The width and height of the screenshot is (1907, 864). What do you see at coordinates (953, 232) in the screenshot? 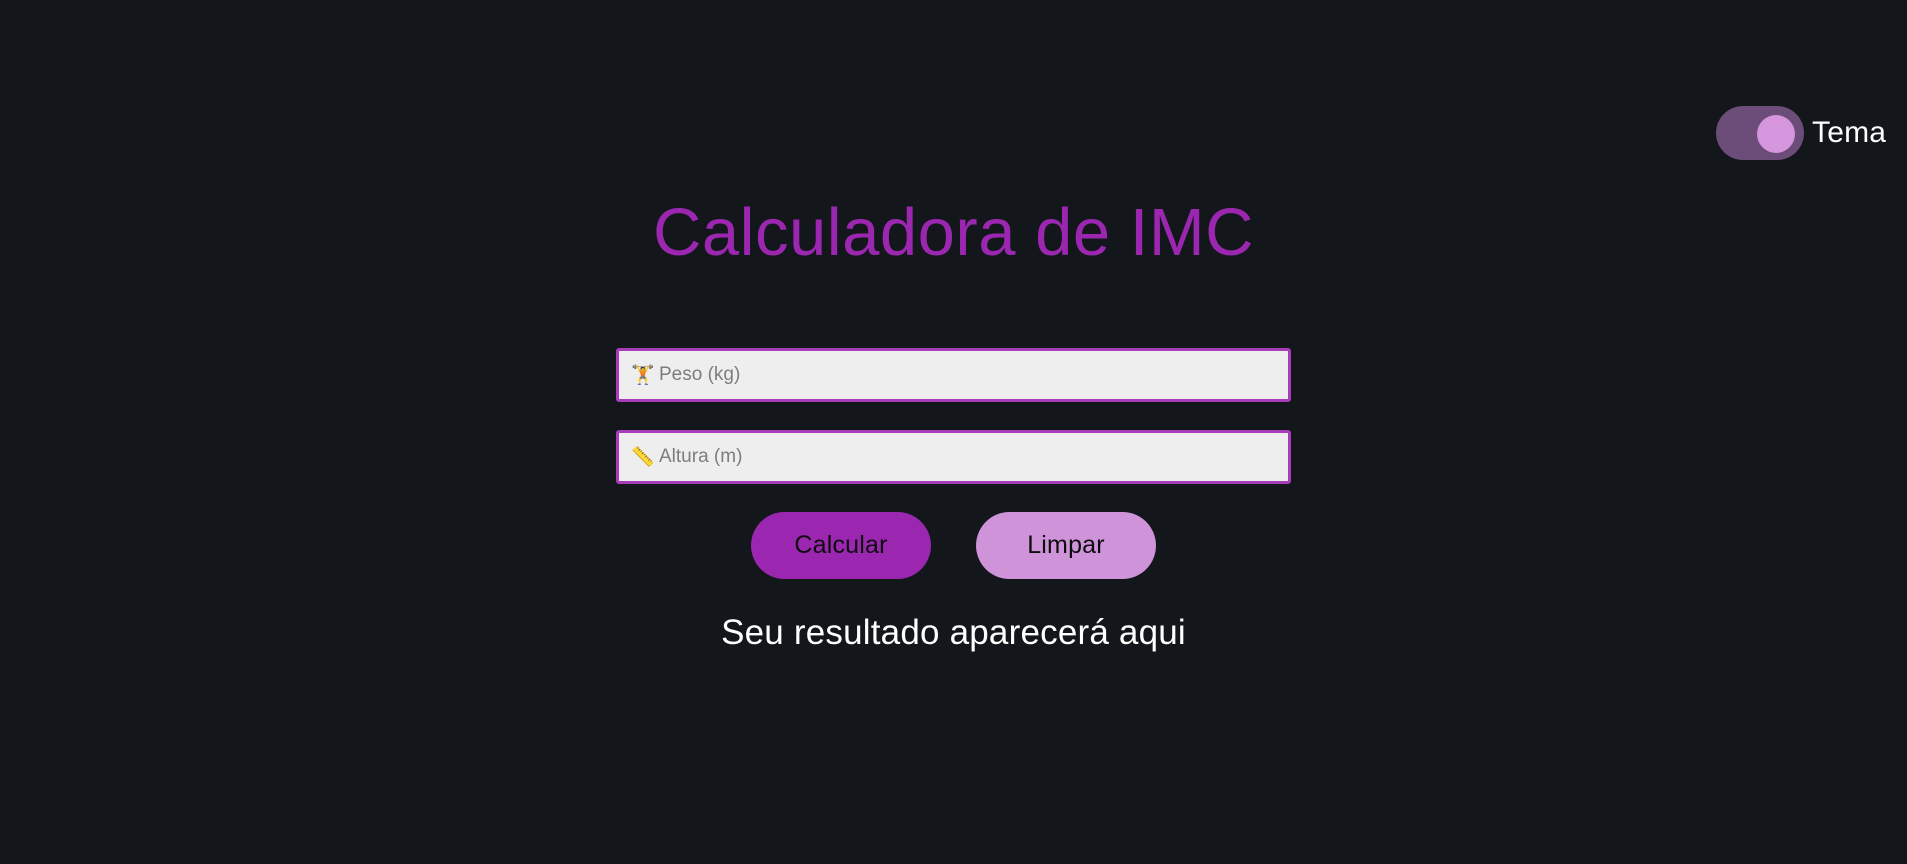
I see `page-title: Calculadora de IMC` at bounding box center [953, 232].